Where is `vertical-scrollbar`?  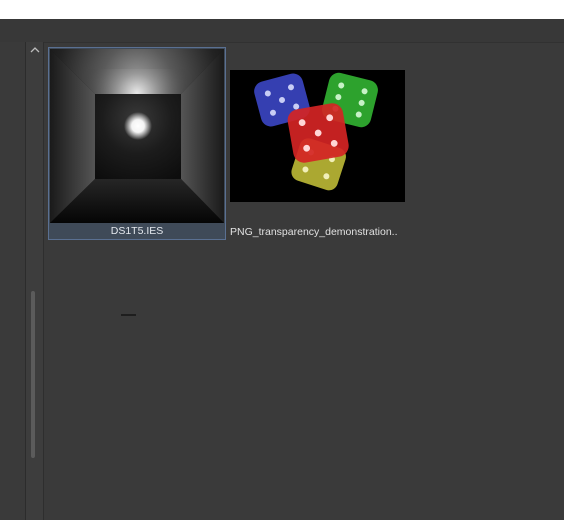 vertical-scrollbar is located at coordinates (34, 281).